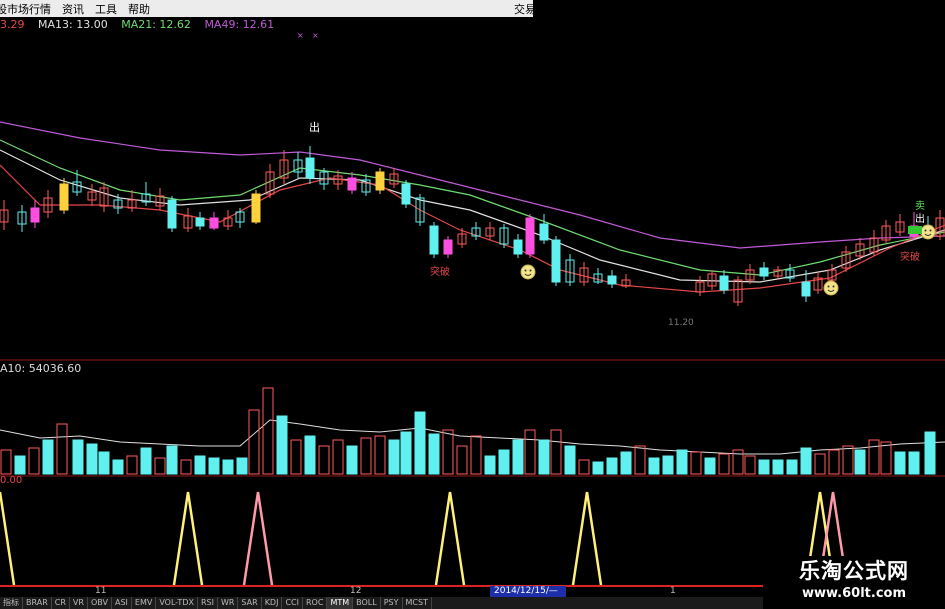  I want to click on tab-boll: BOLL, so click(367, 603).